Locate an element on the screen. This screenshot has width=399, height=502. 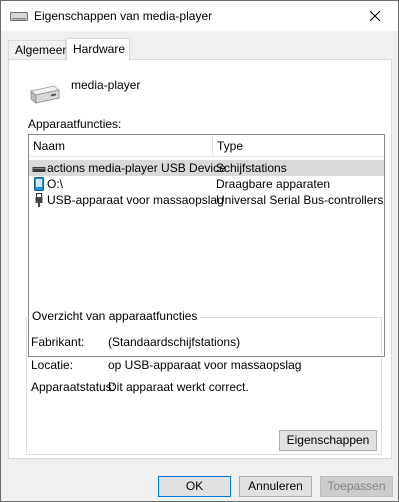
apply-button: Toepassen is located at coordinates (356, 486).